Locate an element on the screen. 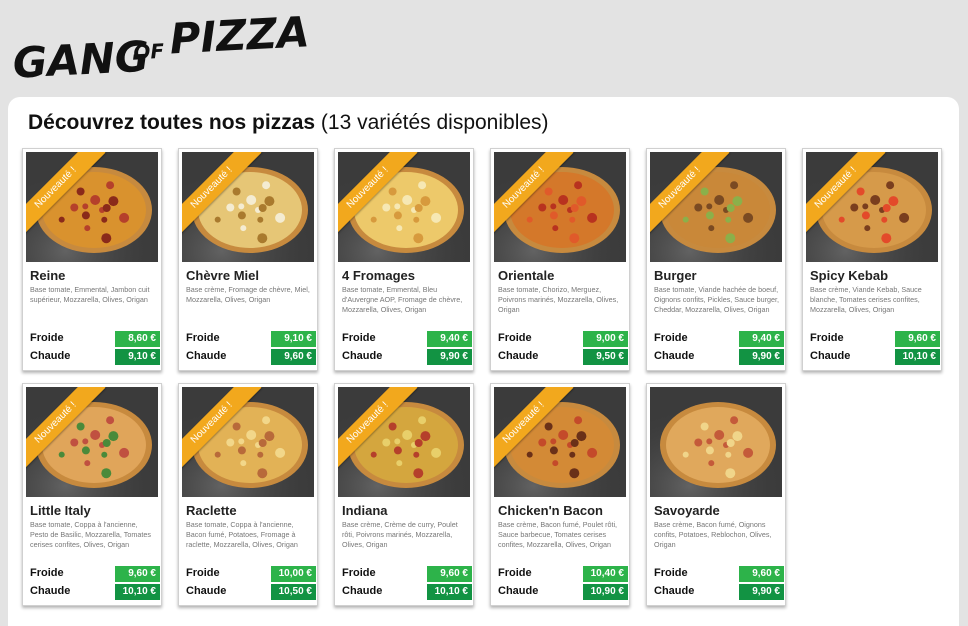 Image resolution: width=968 pixels, height=626 pixels. chaude-price: 9,10 € is located at coordinates (137, 357).